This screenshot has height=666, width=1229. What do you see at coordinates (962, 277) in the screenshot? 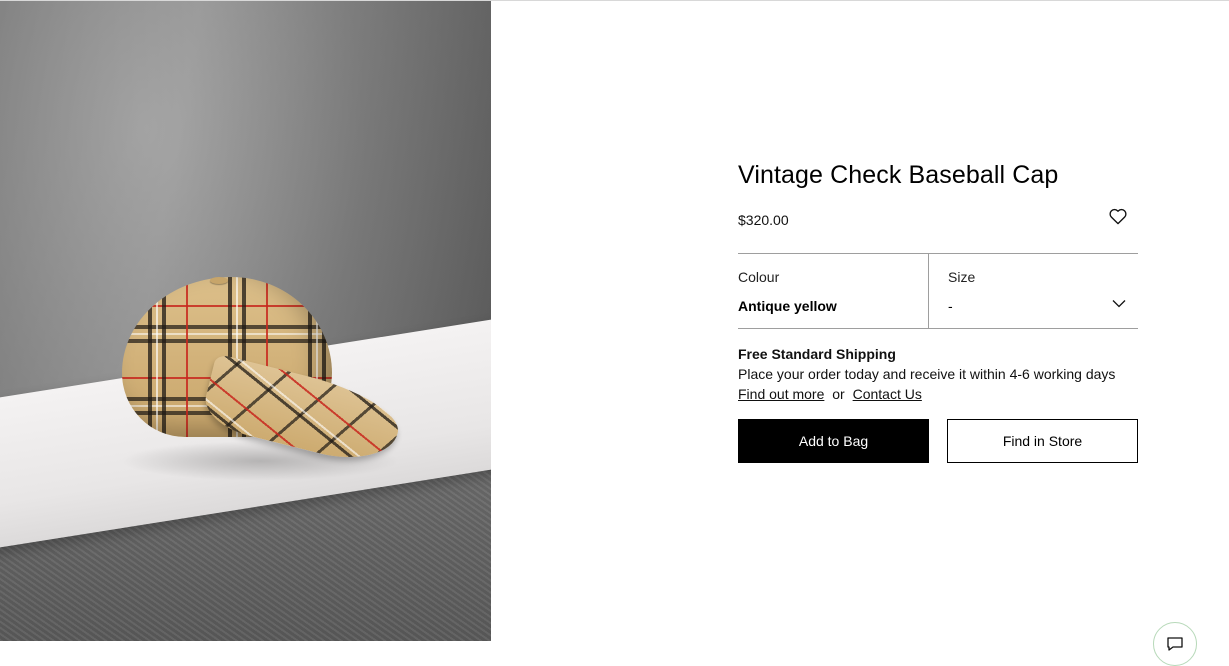
I see `size-label: Size` at bounding box center [962, 277].